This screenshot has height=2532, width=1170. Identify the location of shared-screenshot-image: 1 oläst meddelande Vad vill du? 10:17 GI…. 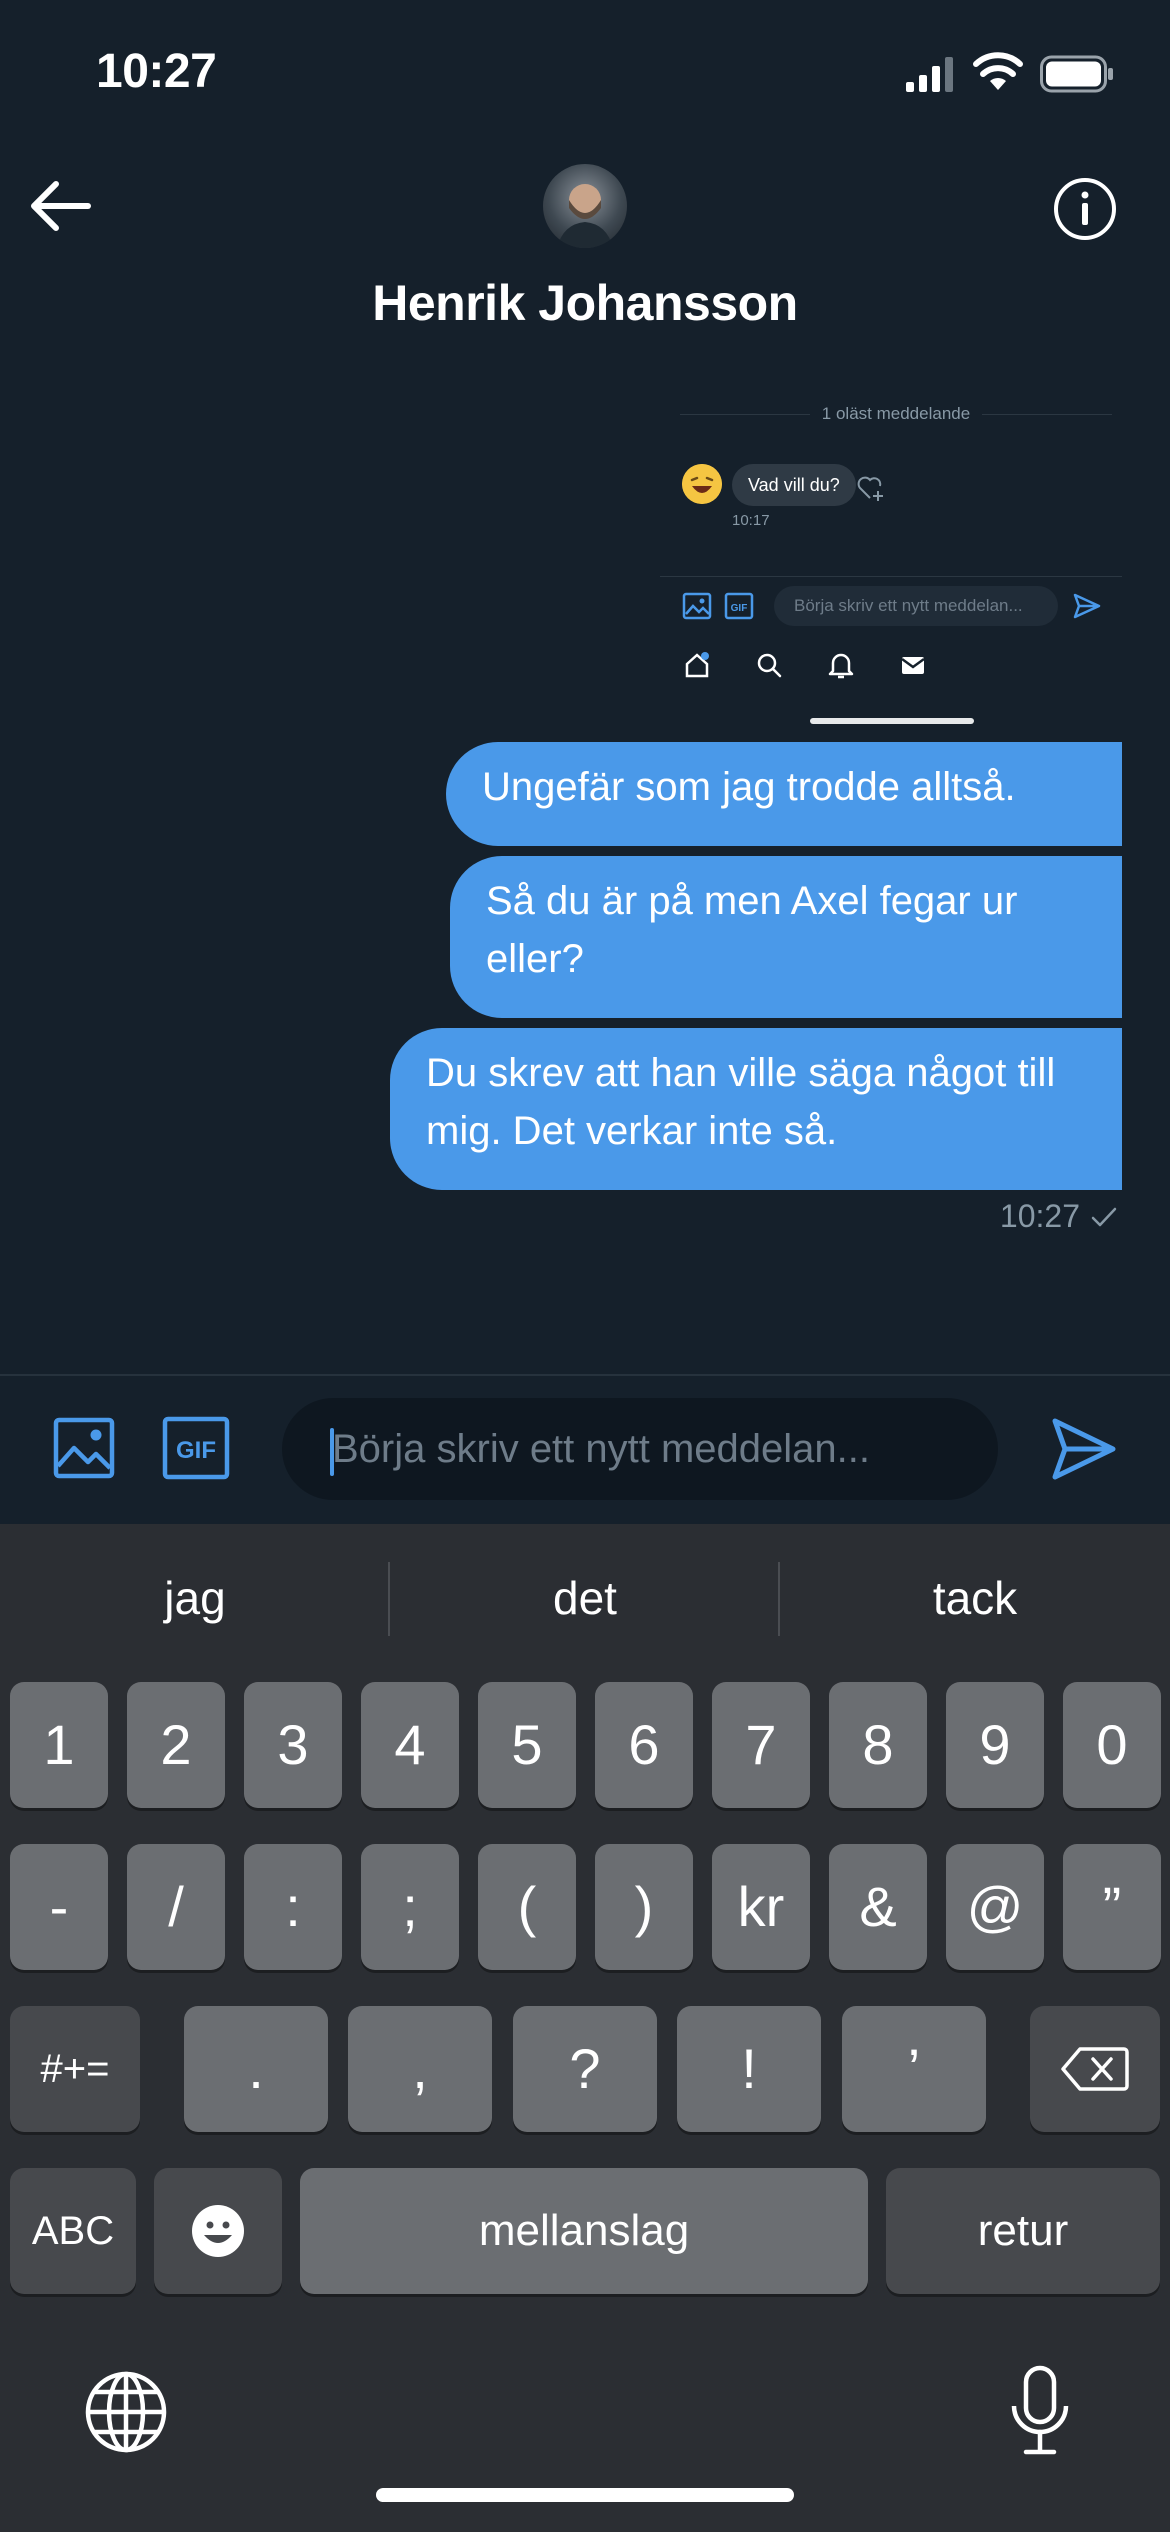
(891, 533).